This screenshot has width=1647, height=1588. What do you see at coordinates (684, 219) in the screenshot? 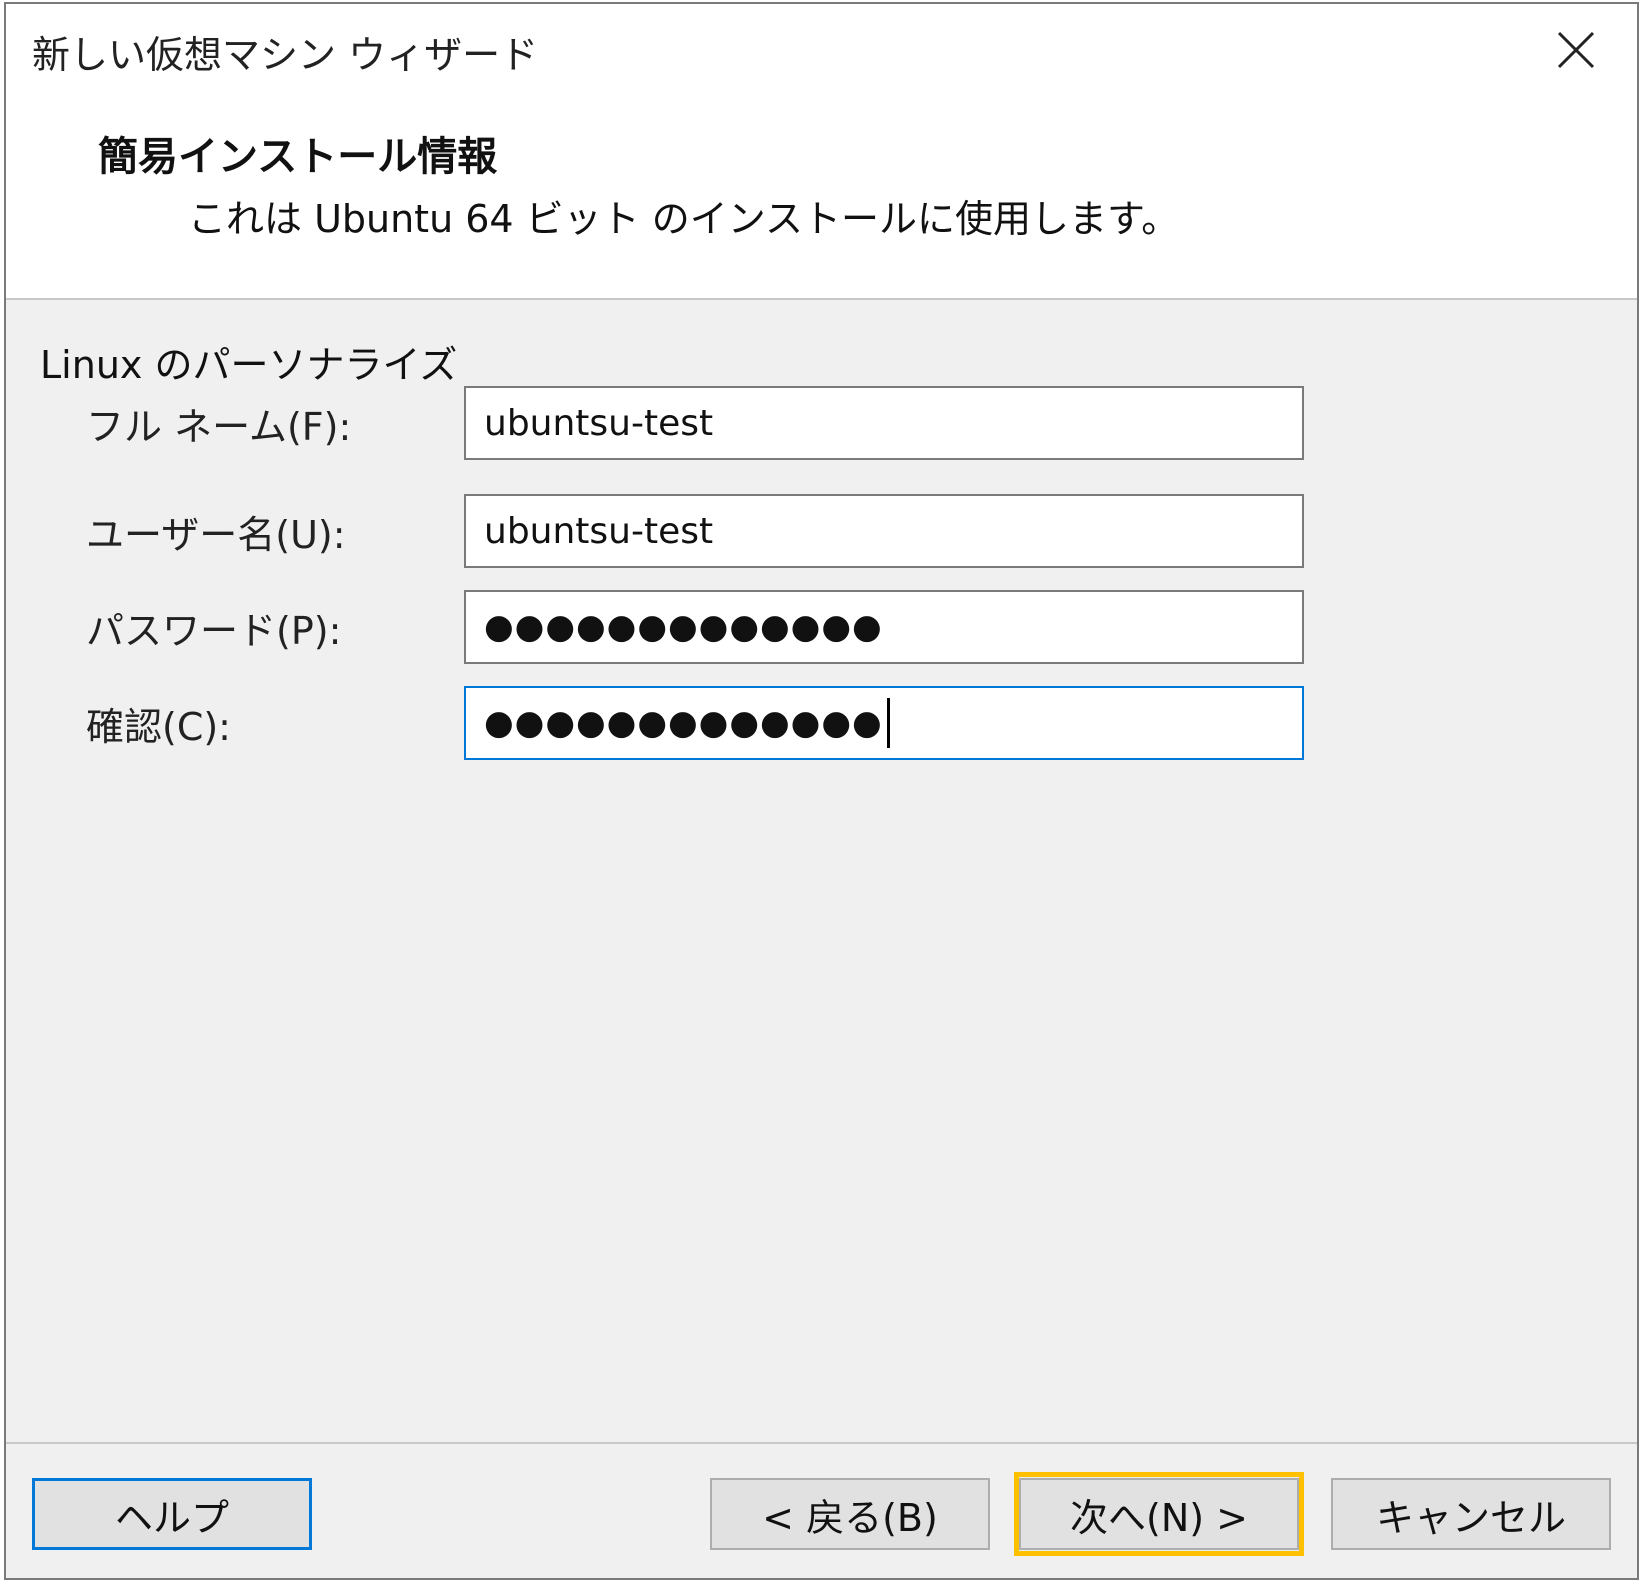
I see `page-subheading: これは Ubuntu 64 ビット のインストールに使用します。` at bounding box center [684, 219].